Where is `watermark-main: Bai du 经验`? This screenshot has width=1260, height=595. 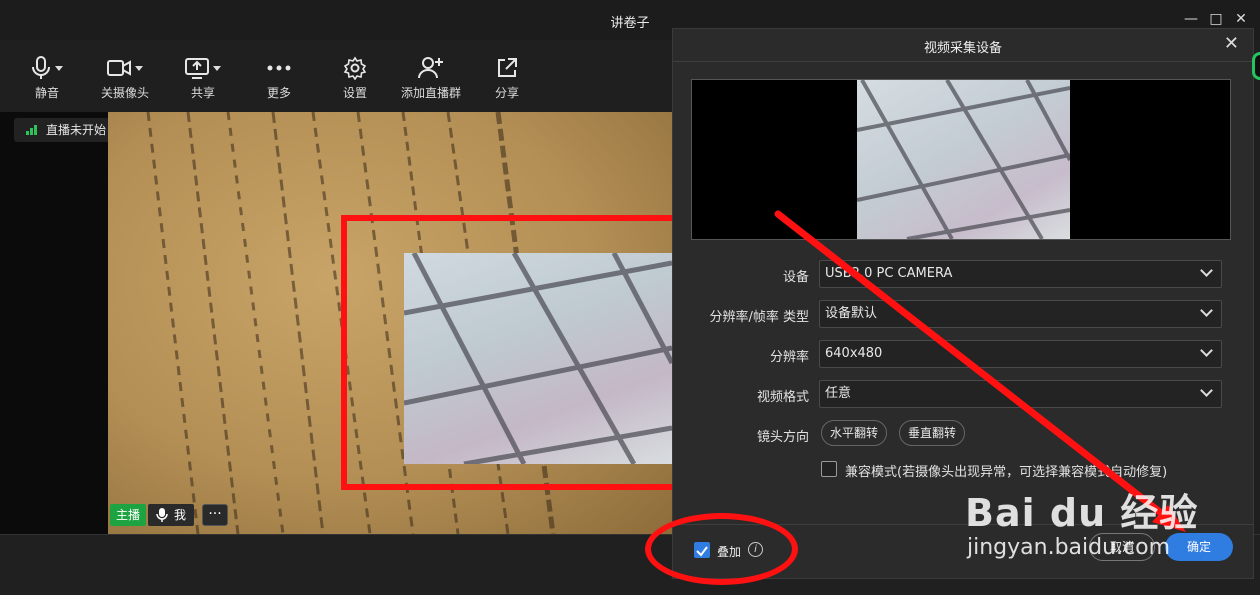
watermark-main: Bai du 经验 is located at coordinates (1082, 513).